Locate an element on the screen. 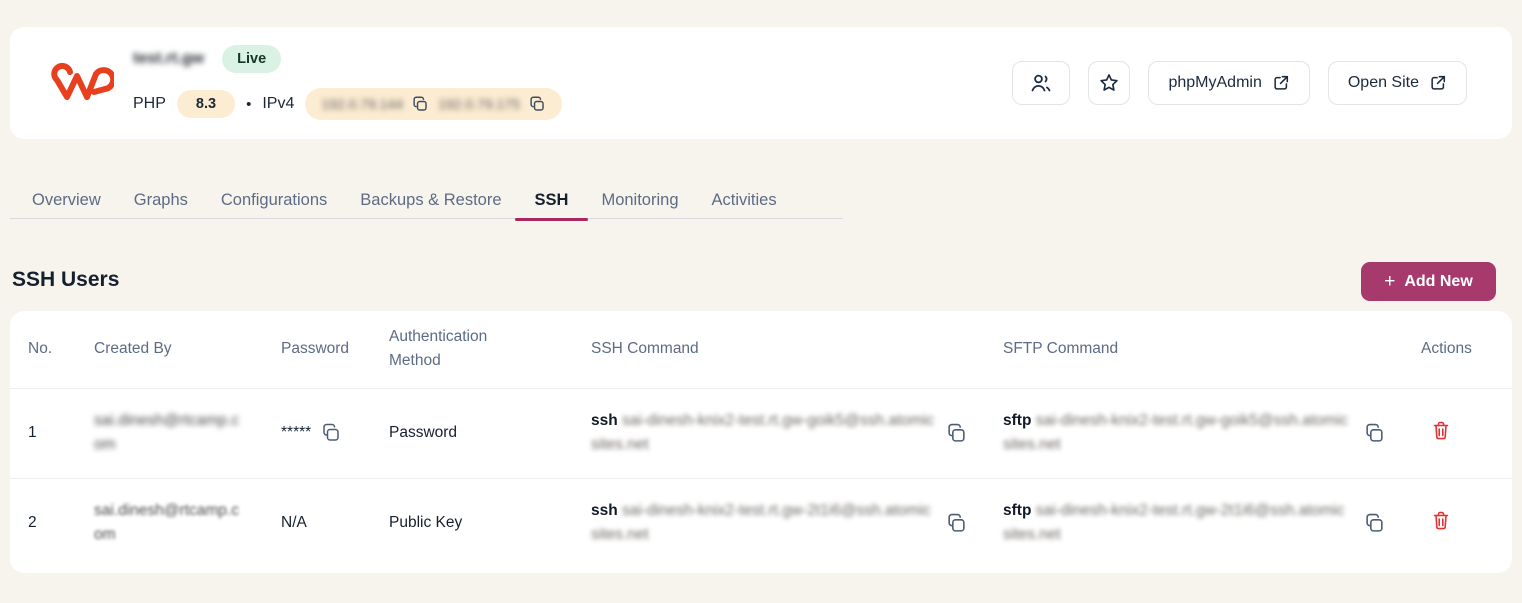 The height and width of the screenshot is (603, 1522). add-new-button: + Add New is located at coordinates (1428, 281).